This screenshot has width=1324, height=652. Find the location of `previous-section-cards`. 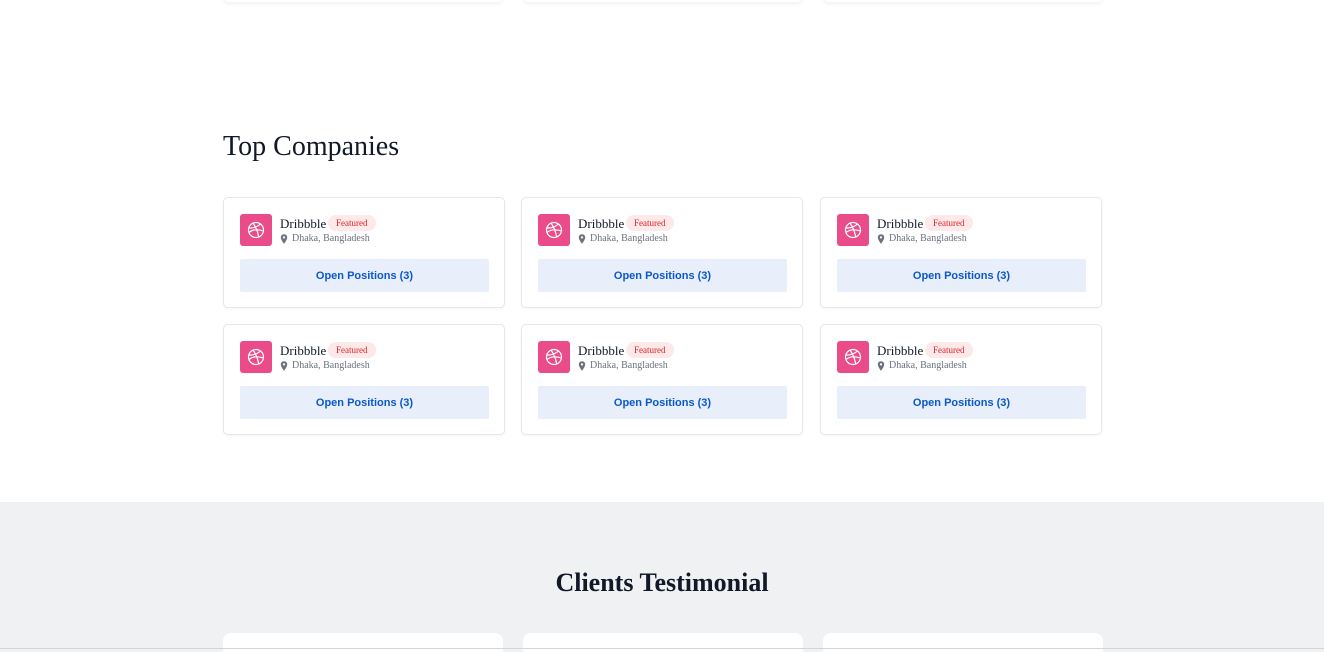

previous-section-cards is located at coordinates (663, 2).